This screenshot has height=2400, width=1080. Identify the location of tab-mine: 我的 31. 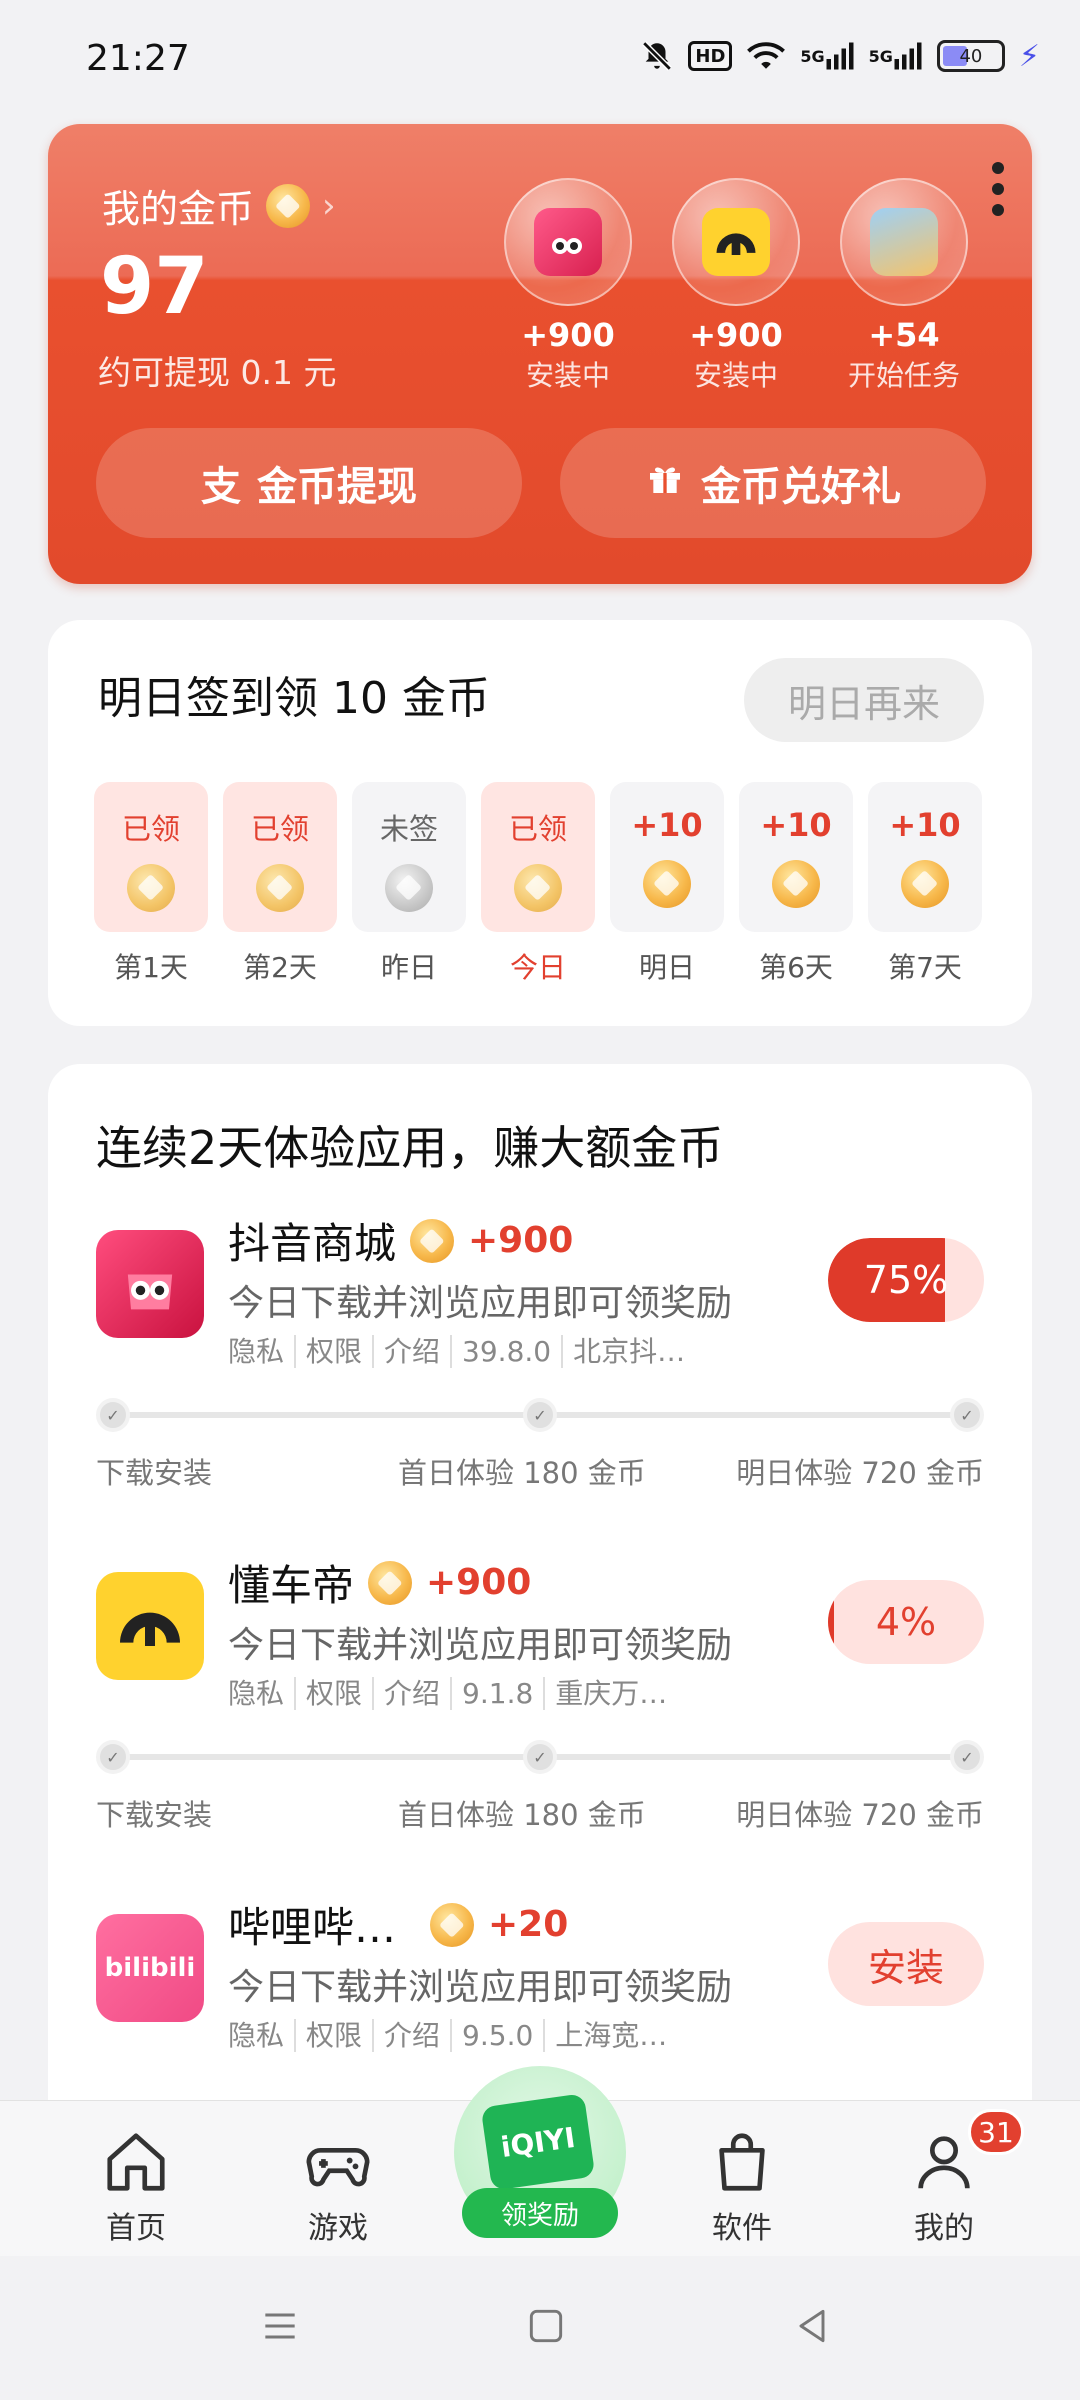
(954, 2178).